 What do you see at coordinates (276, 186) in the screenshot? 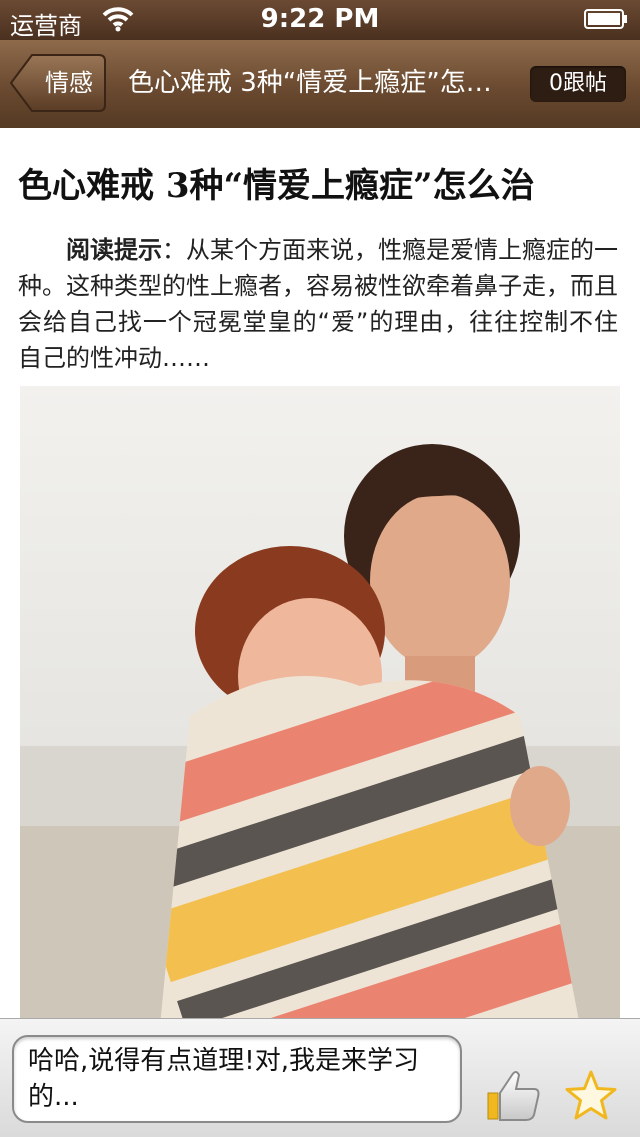
I see `article-title: 色心难戒 3种“情爱上瘾症”怎么治` at bounding box center [276, 186].